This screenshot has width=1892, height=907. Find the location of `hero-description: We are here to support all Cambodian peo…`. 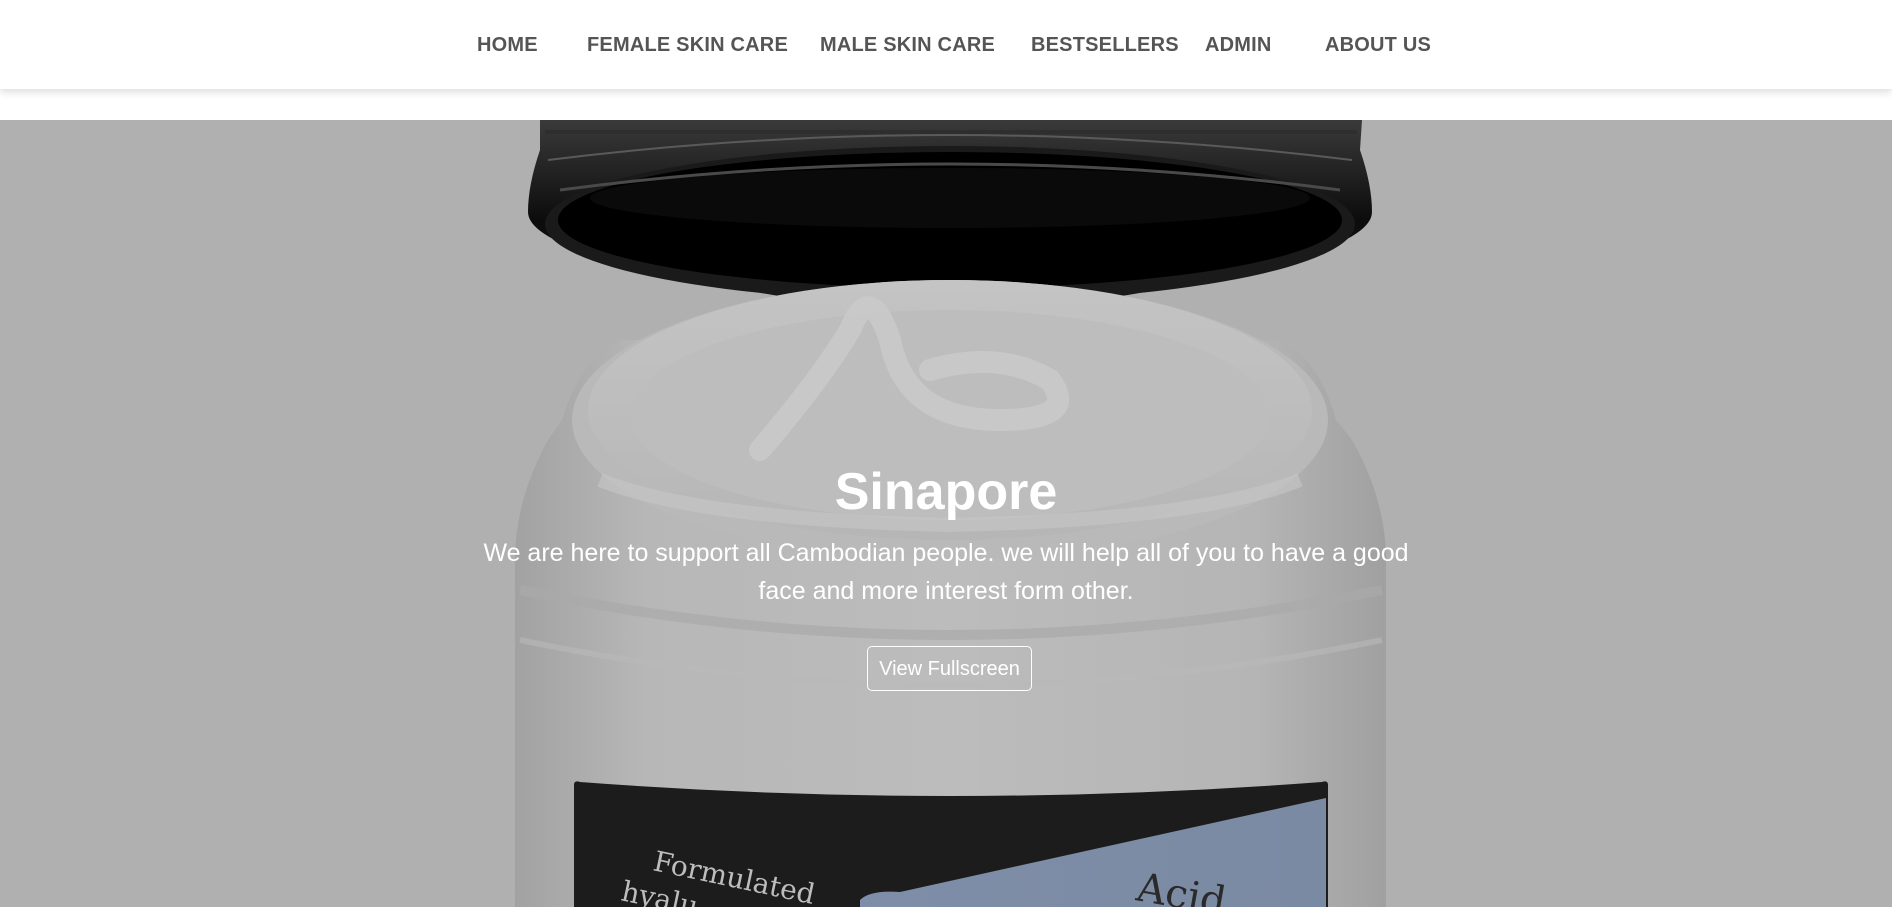

hero-description: We are here to support all Cambodian peo… is located at coordinates (946, 572).